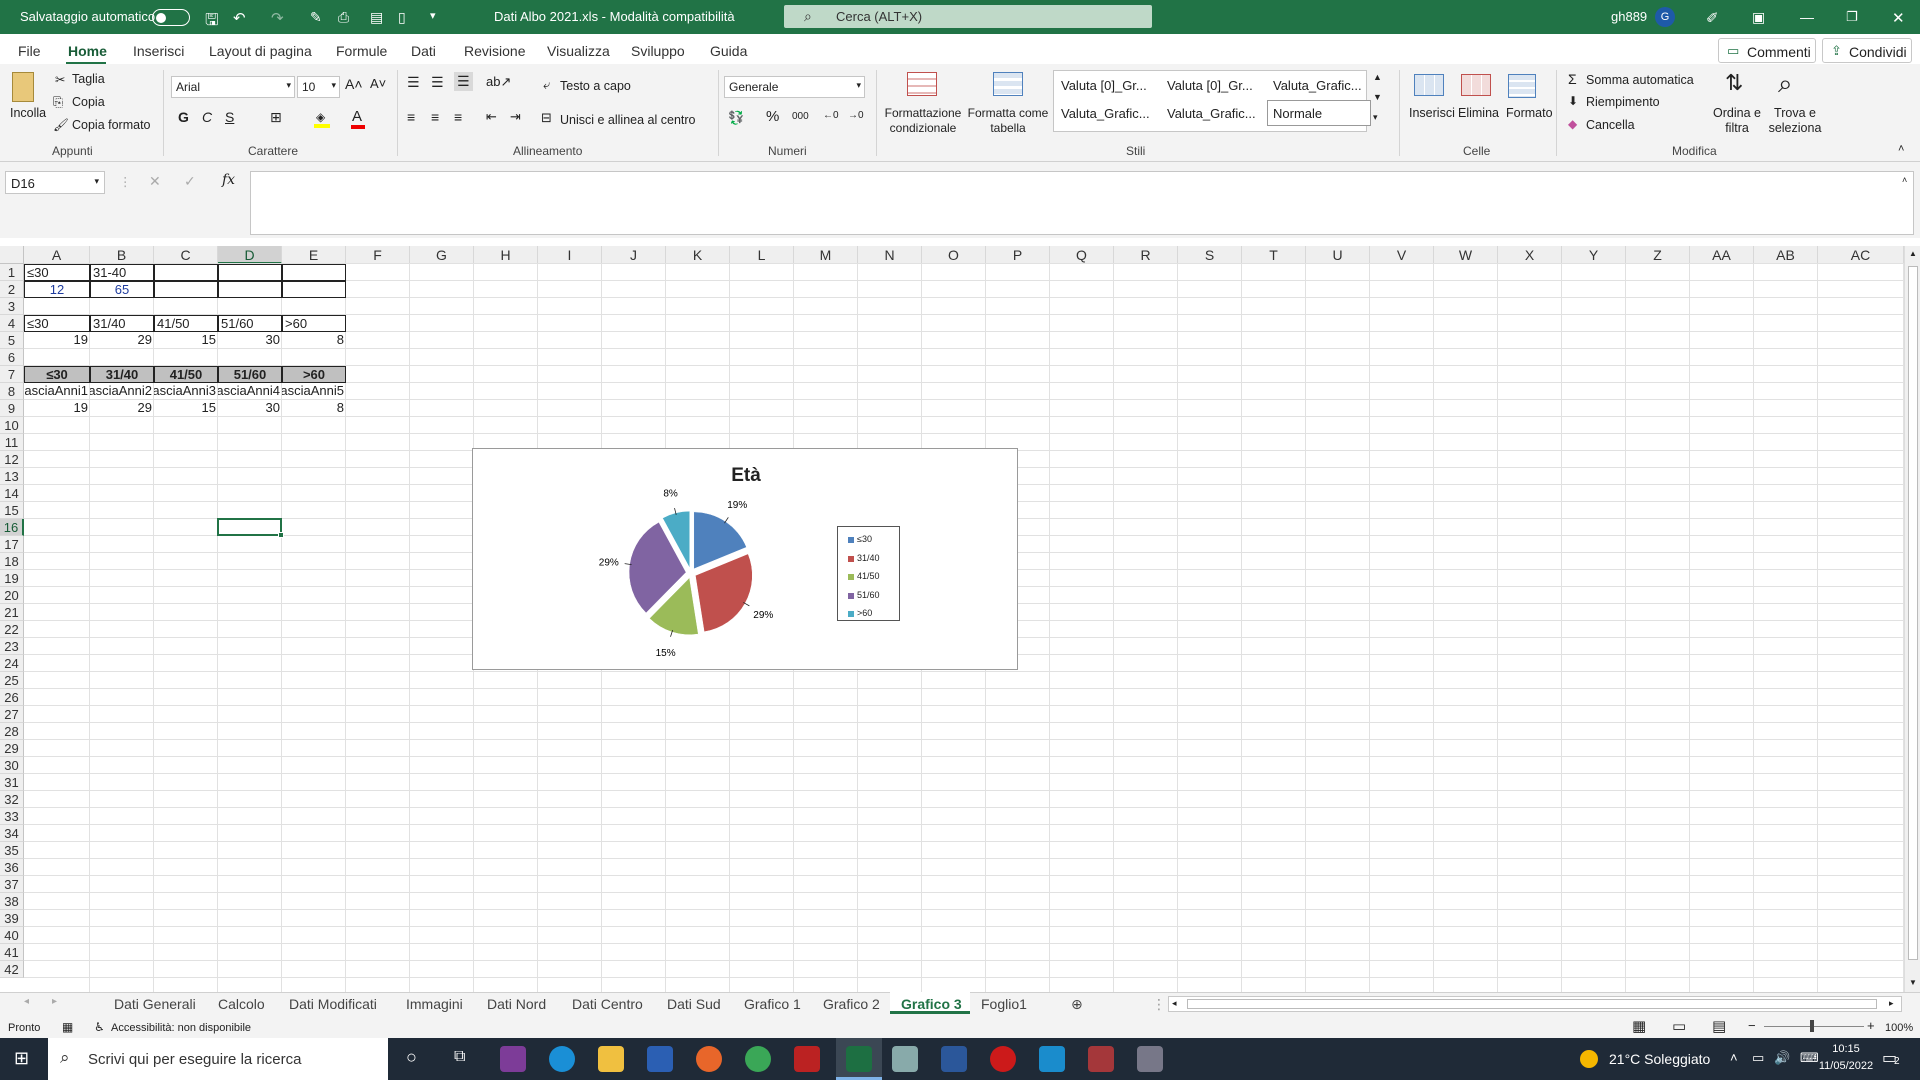  What do you see at coordinates (463, 81) in the screenshot?
I see `align-bottom-icon: ☰` at bounding box center [463, 81].